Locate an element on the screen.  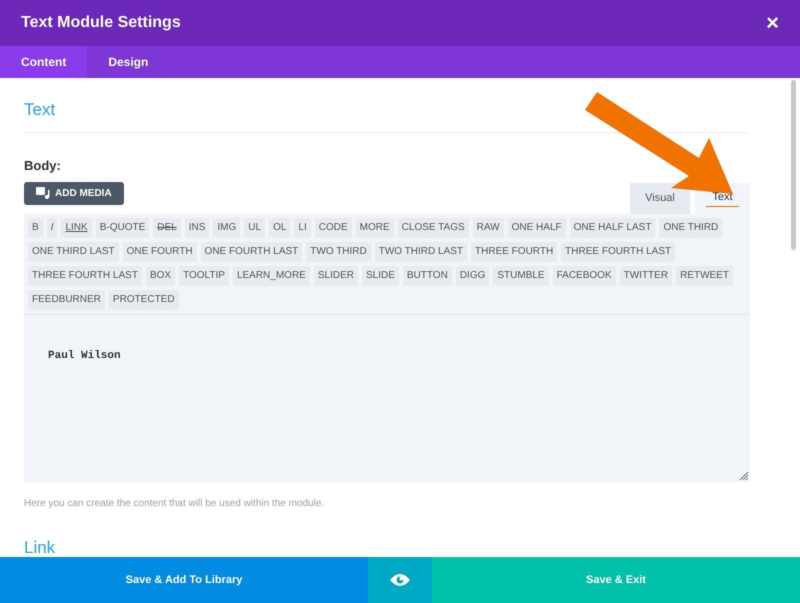
quicktag-button: RETWEET is located at coordinates (704, 276).